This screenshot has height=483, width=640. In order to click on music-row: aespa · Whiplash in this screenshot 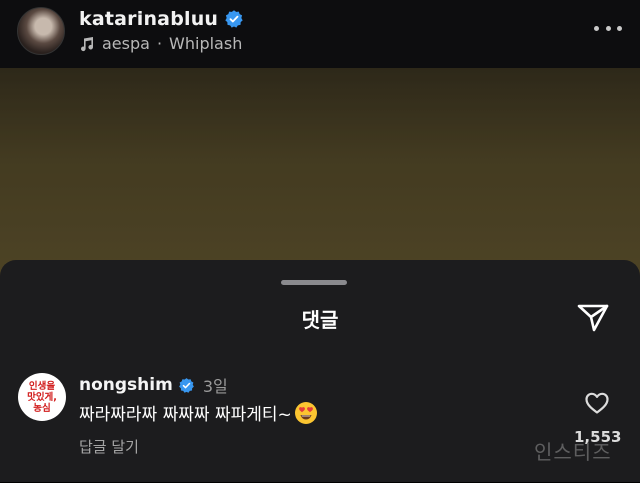, I will do `click(160, 43)`.